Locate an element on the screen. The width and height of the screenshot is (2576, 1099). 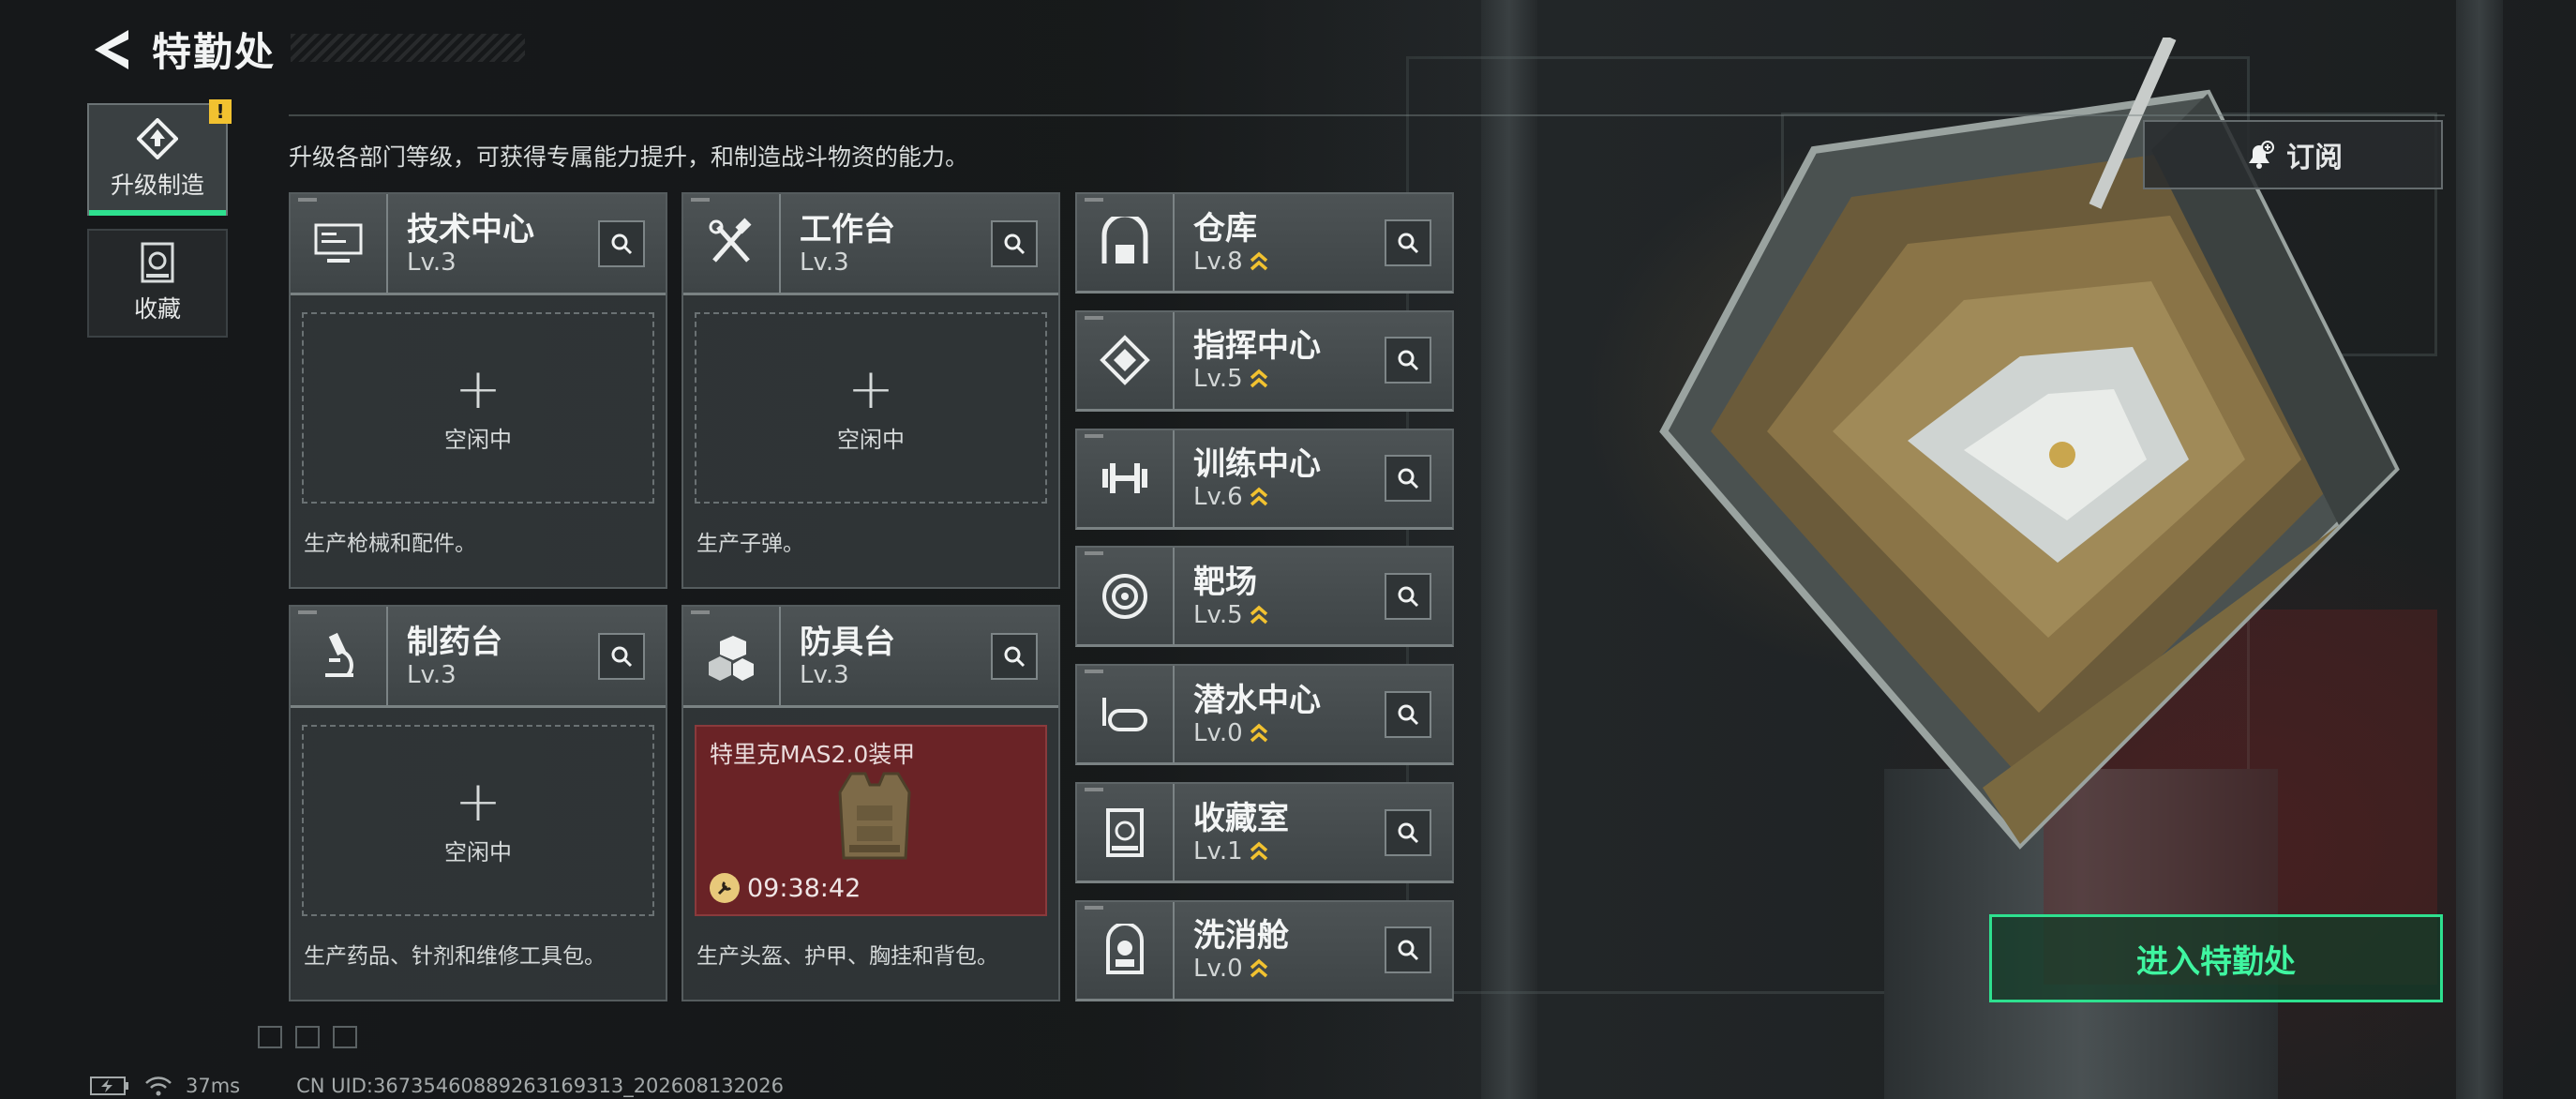
diving-mask-icon is located at coordinates (1125, 714).